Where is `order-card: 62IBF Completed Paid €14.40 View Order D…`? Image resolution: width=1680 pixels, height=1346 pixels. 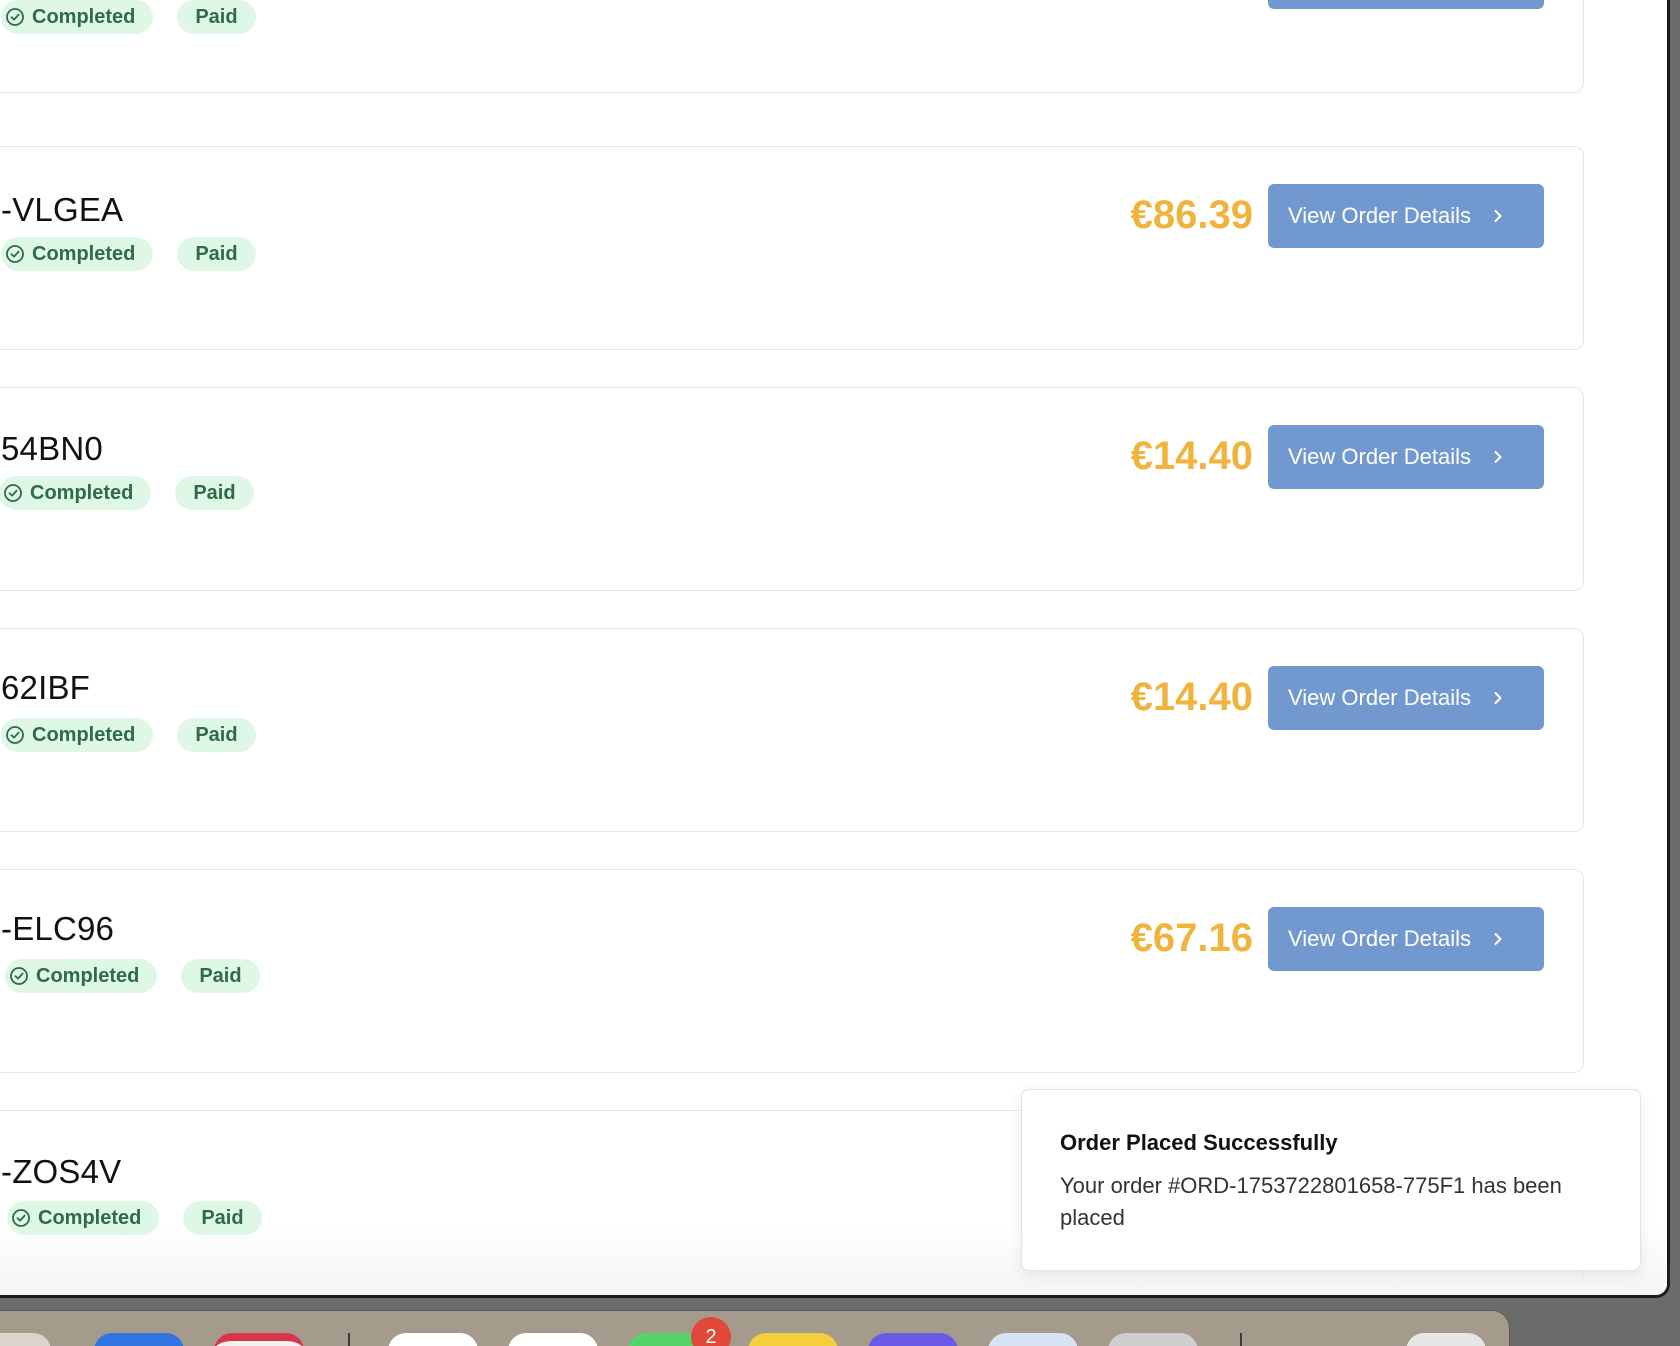 order-card: 62IBF Completed Paid €14.40 View Order D… is located at coordinates (792, 730).